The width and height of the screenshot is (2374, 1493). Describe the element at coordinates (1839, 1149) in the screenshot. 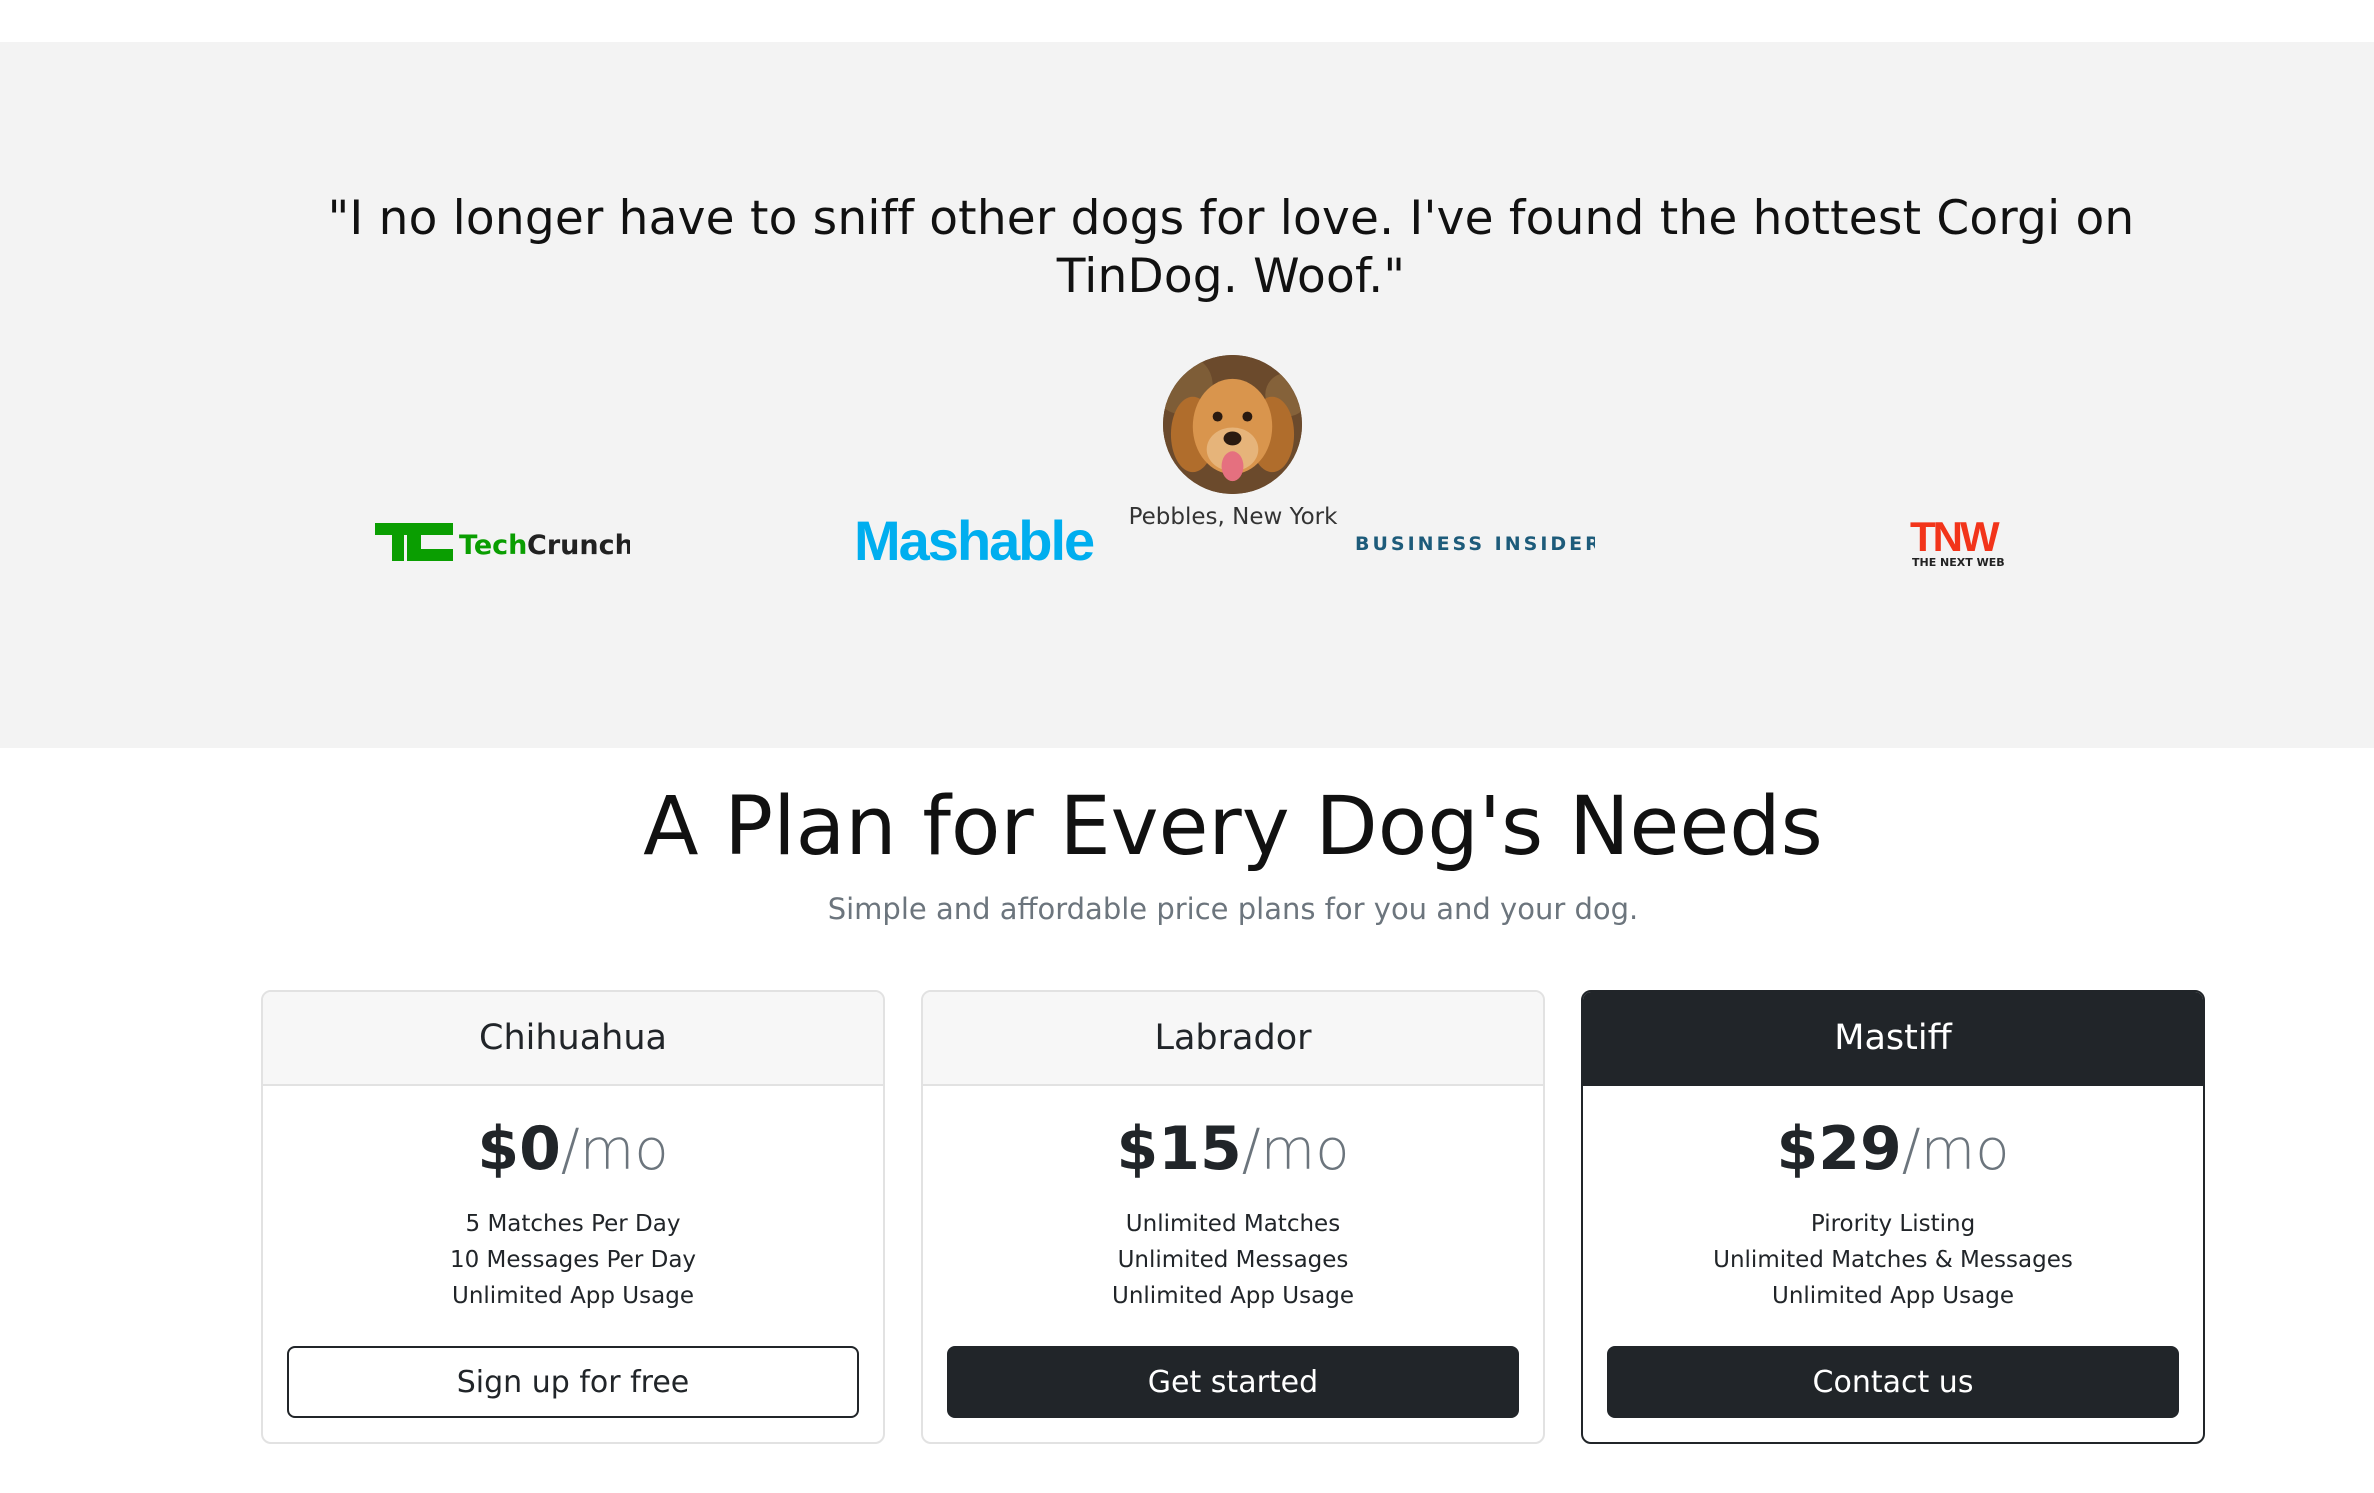

I see `plan-price-amount: $29` at that location.